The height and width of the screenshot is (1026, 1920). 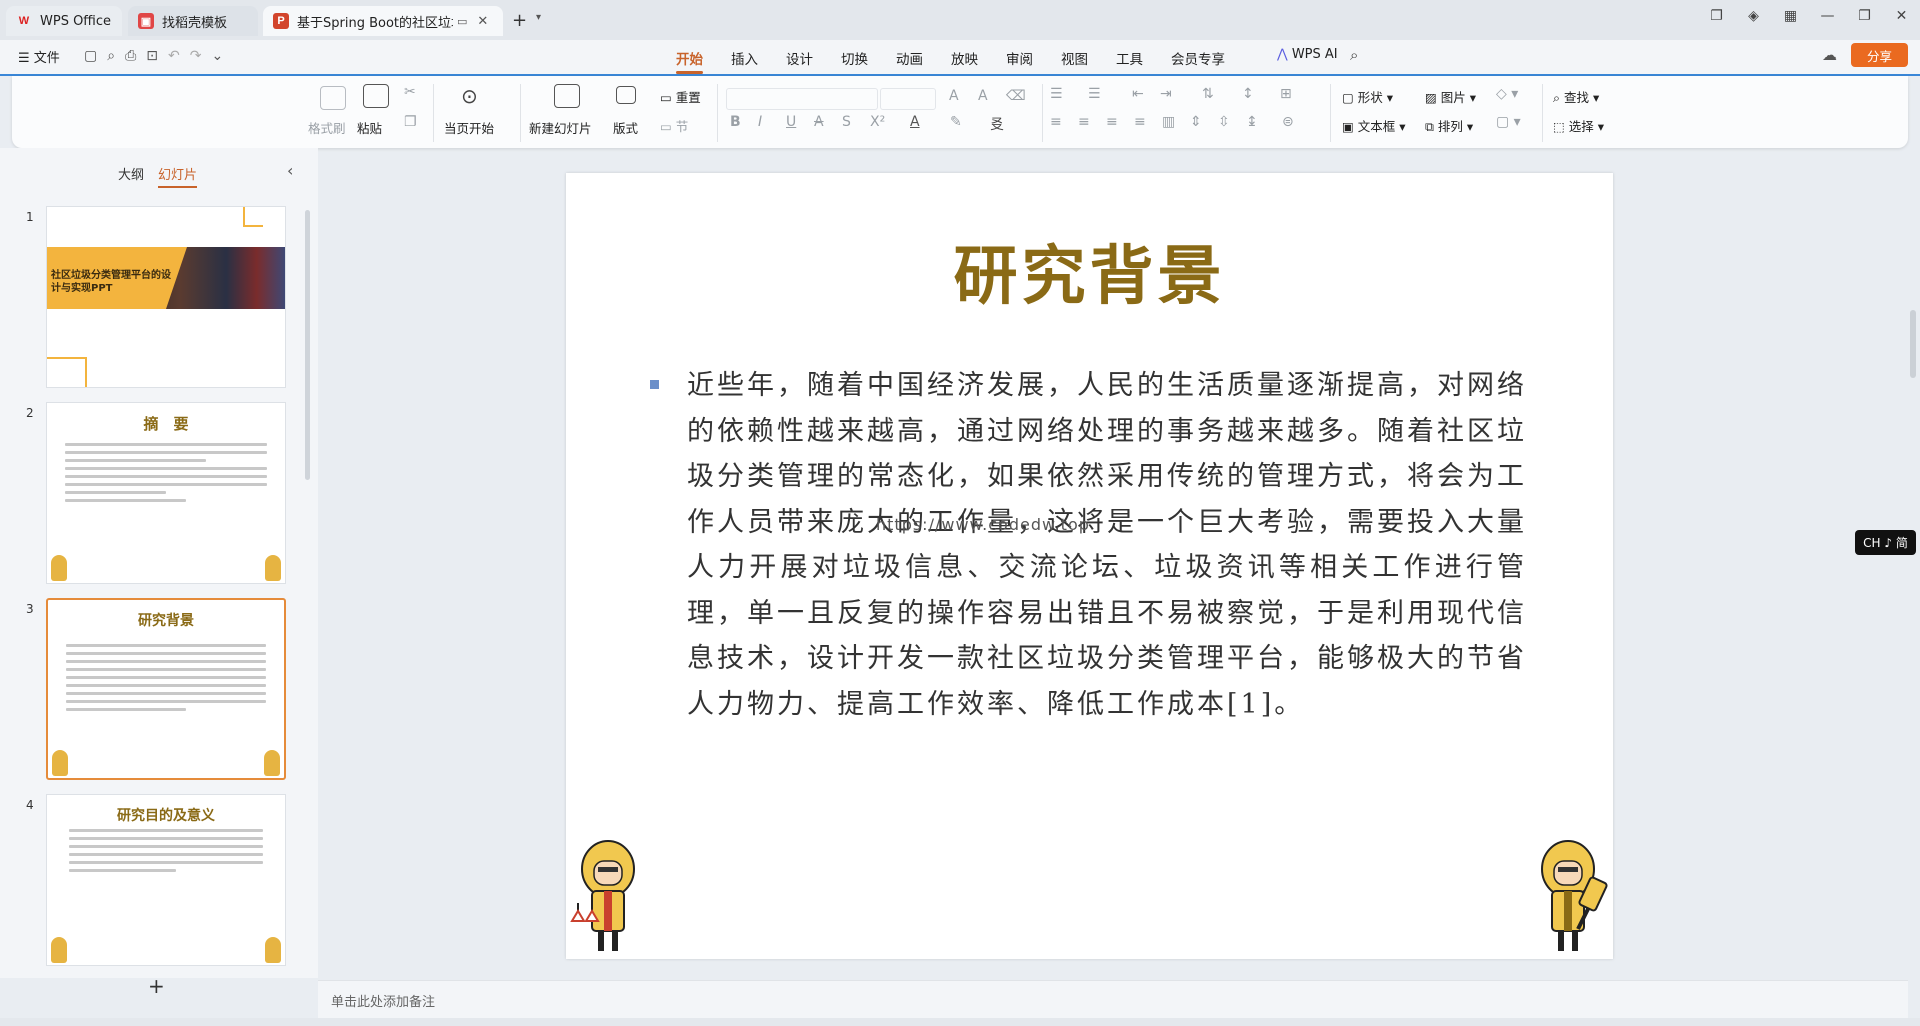 I want to click on shadow-icon: S, so click(x=846, y=122).